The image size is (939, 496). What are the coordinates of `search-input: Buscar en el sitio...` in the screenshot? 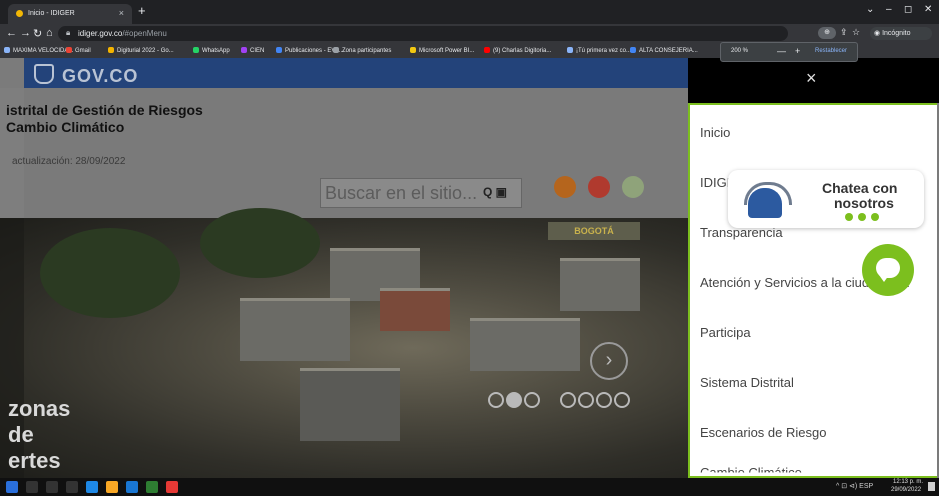 It's located at (401, 193).